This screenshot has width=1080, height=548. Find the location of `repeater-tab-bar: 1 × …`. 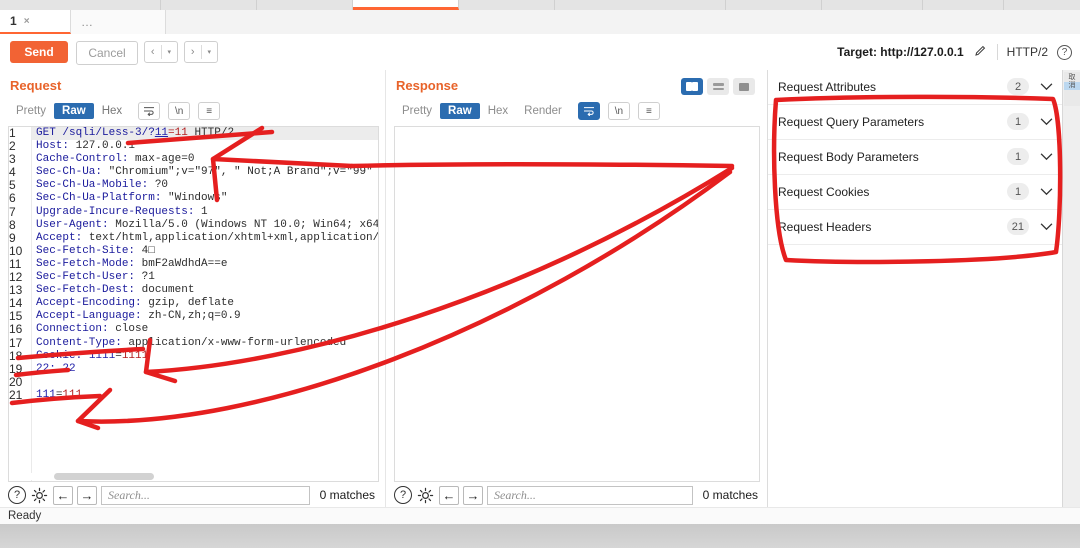

repeater-tab-bar: 1 × … is located at coordinates (540, 22).